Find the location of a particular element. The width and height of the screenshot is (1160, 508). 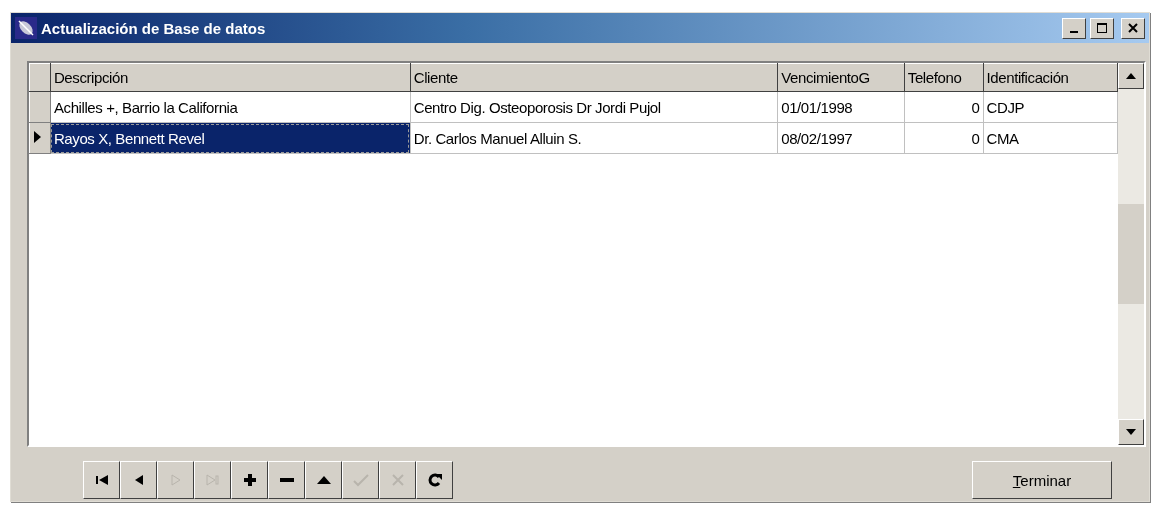

minimize-button is located at coordinates (1074, 28).